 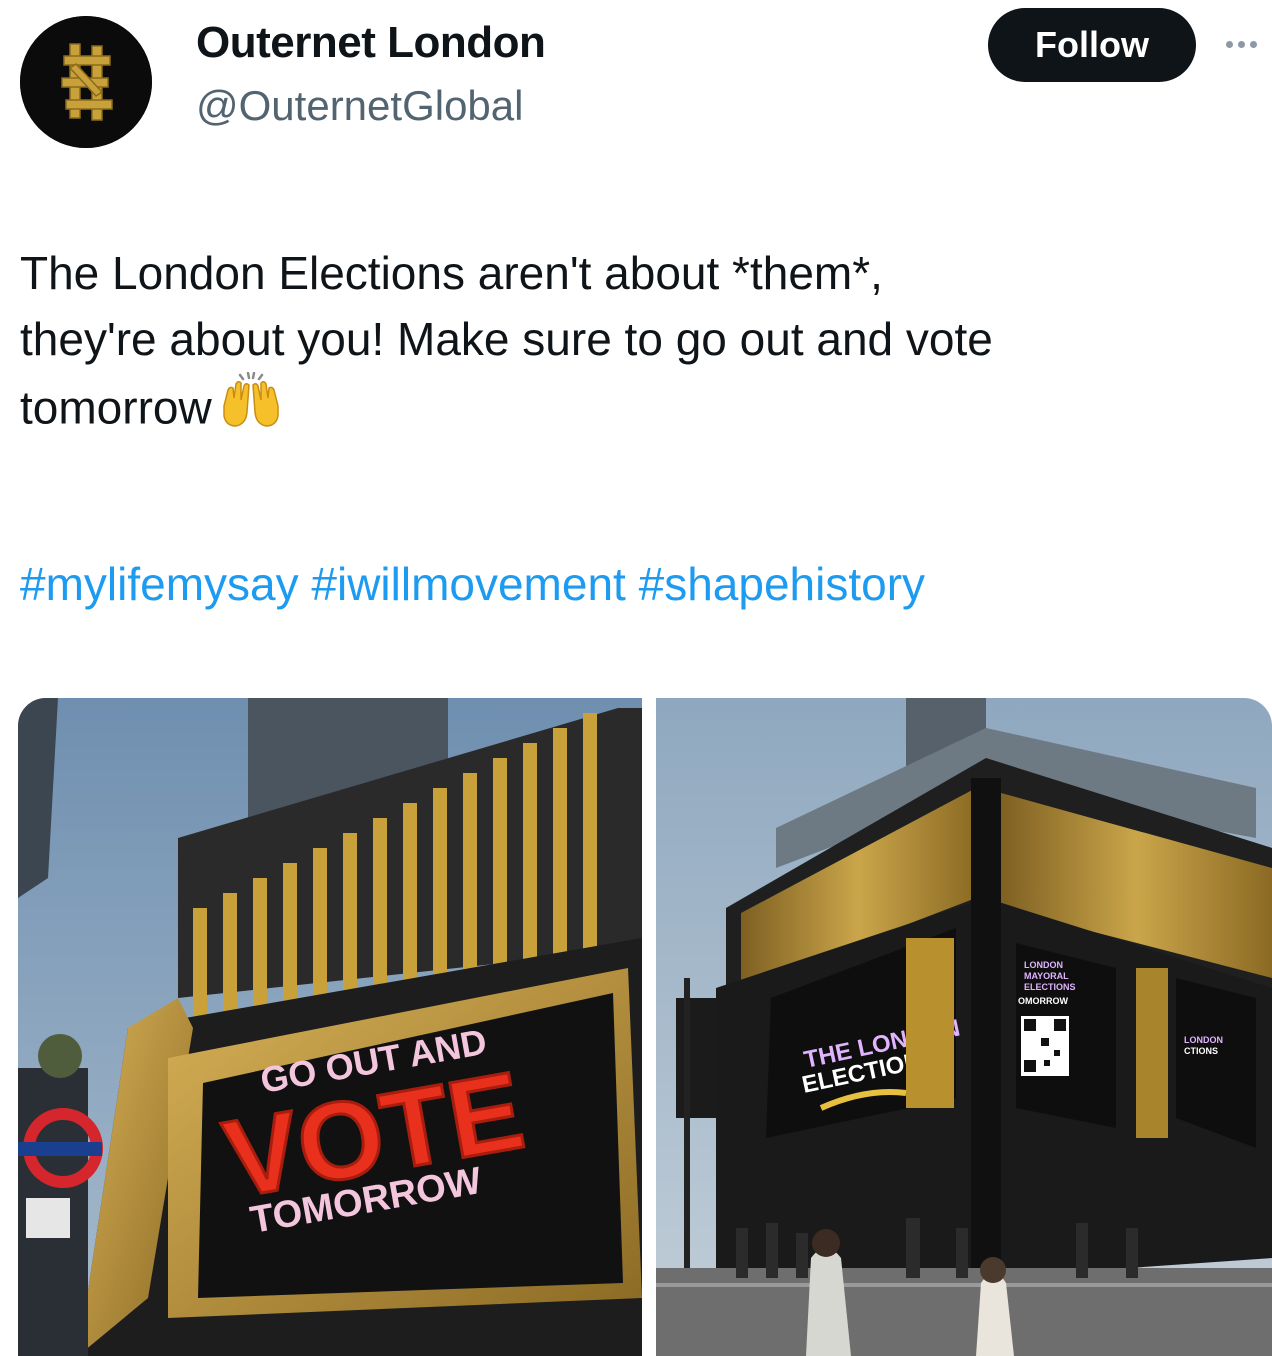 What do you see at coordinates (1201, 1051) in the screenshot?
I see `screen-far-2: CTIONS` at bounding box center [1201, 1051].